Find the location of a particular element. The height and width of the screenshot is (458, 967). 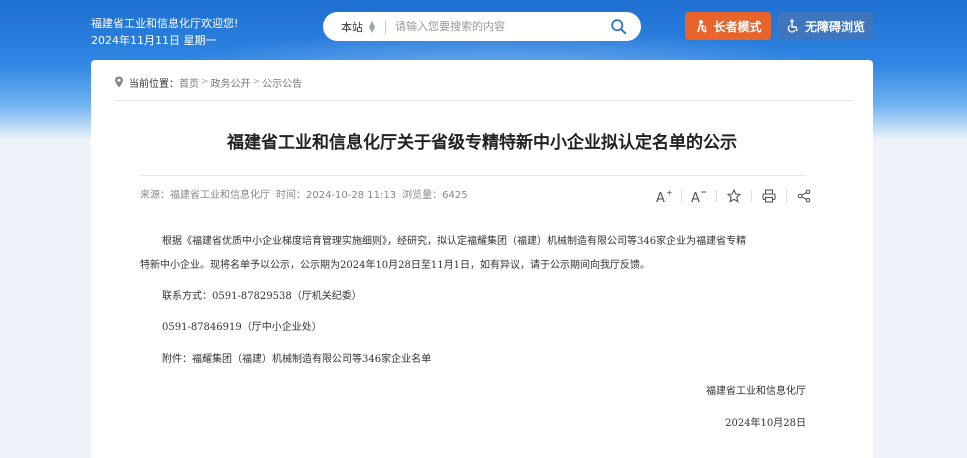

search-bar: 本站 ▲ ▼ is located at coordinates (482, 26).